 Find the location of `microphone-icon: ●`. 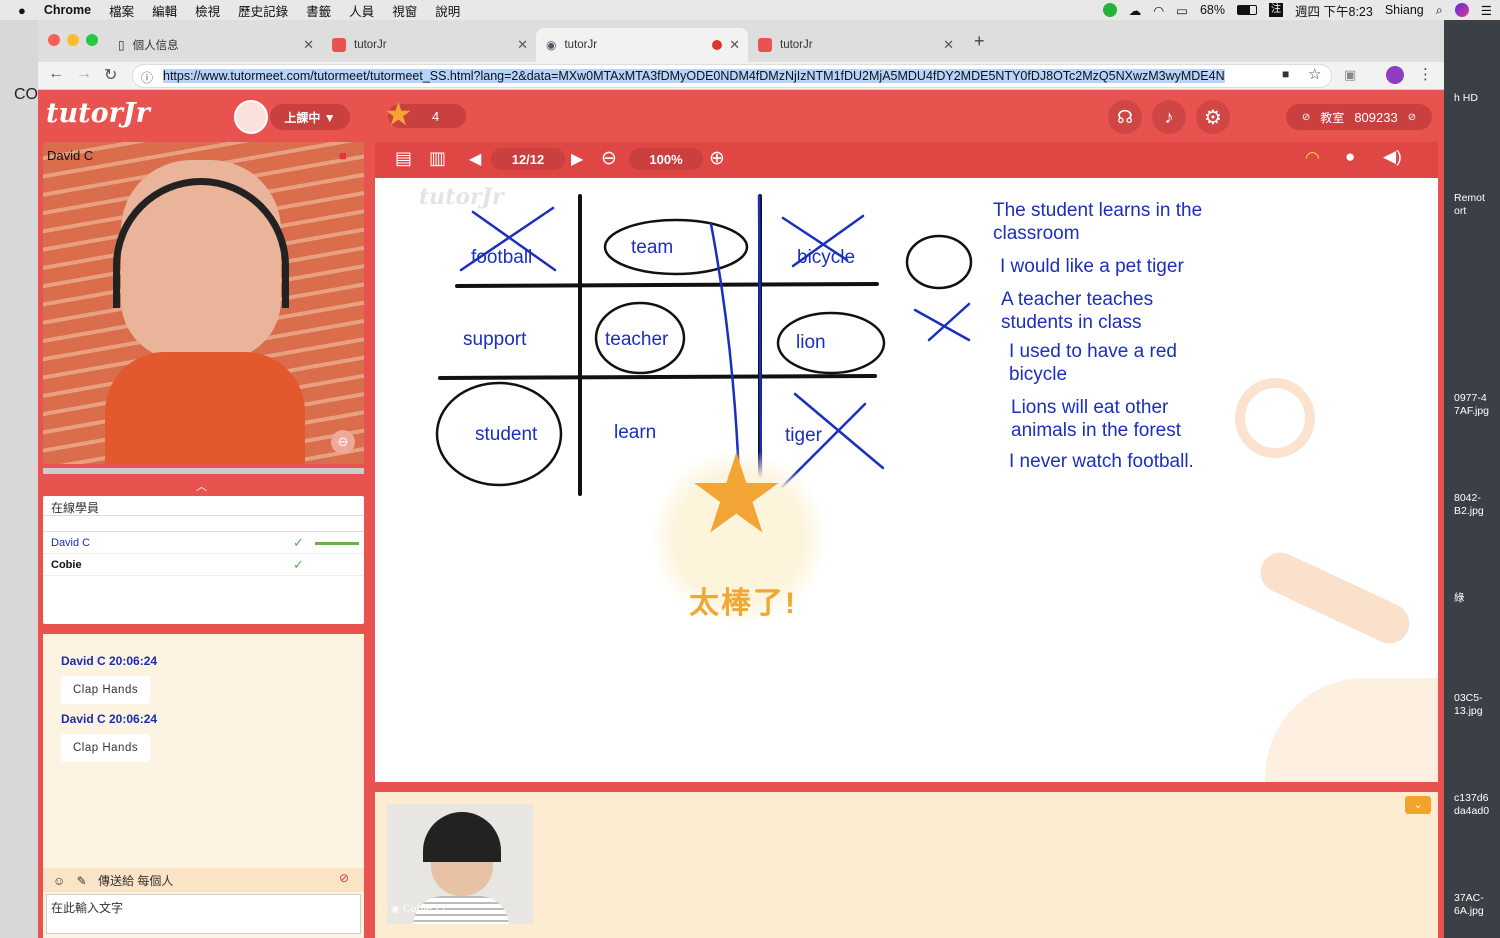

microphone-icon: ● is located at coordinates (1350, 157).